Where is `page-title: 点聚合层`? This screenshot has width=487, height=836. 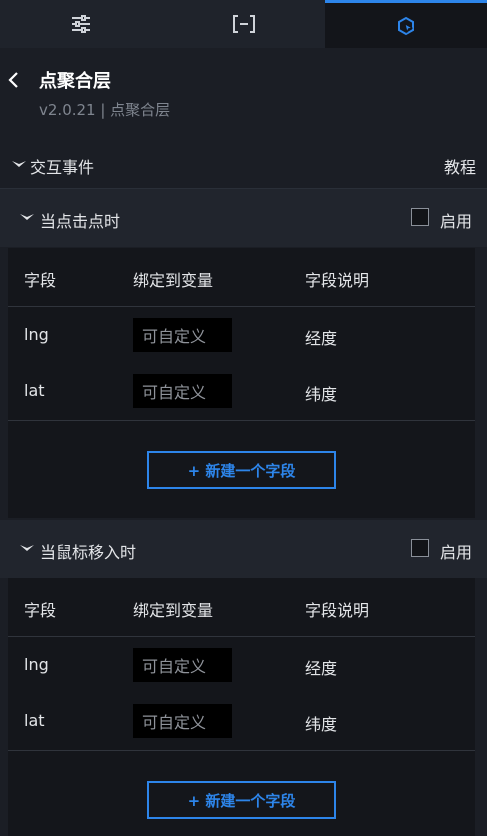 page-title: 点聚合层 is located at coordinates (75, 81).